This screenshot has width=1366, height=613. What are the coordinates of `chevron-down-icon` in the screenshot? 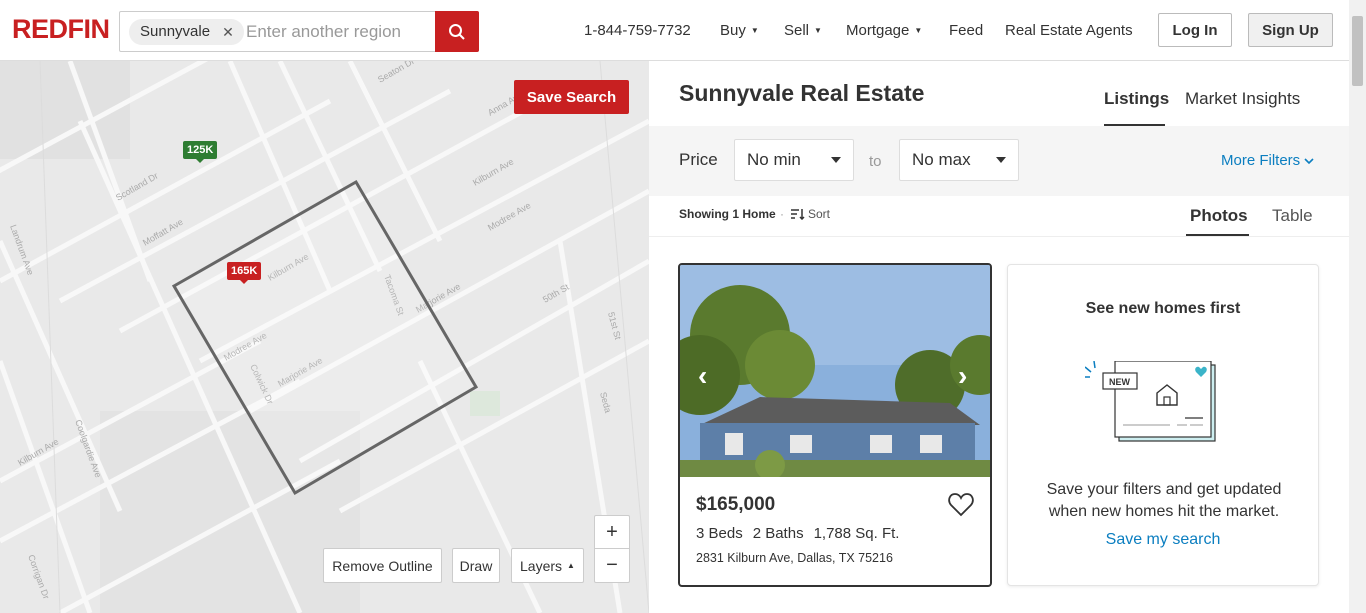 It's located at (1309, 161).